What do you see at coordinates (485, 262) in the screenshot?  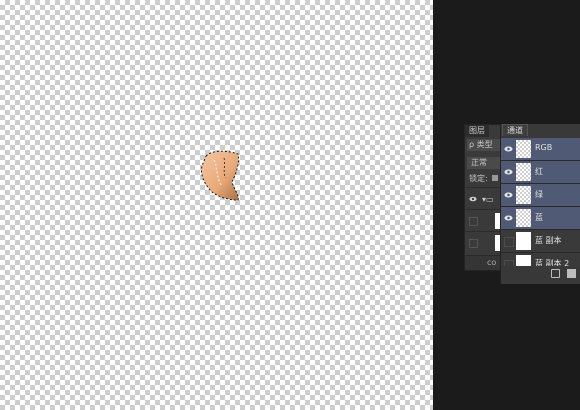 I see `layers-footer: co` at bounding box center [485, 262].